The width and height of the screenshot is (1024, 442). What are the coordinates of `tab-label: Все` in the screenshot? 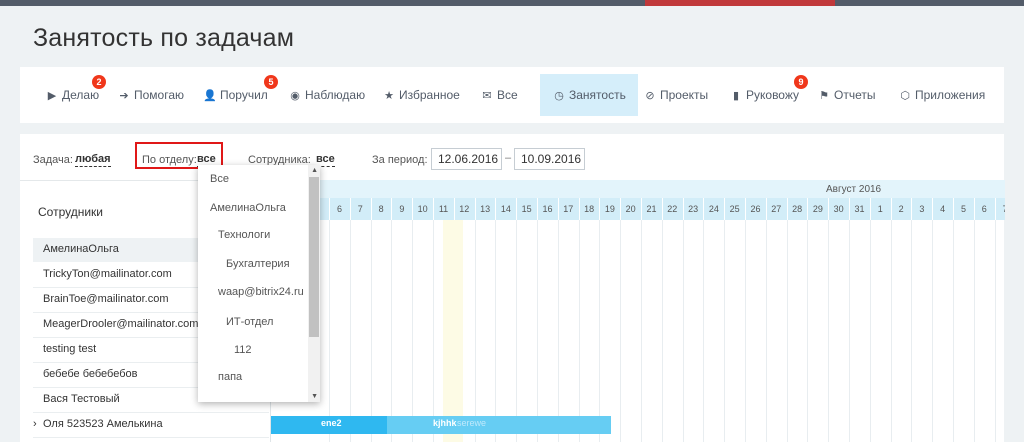 It's located at (507, 95).